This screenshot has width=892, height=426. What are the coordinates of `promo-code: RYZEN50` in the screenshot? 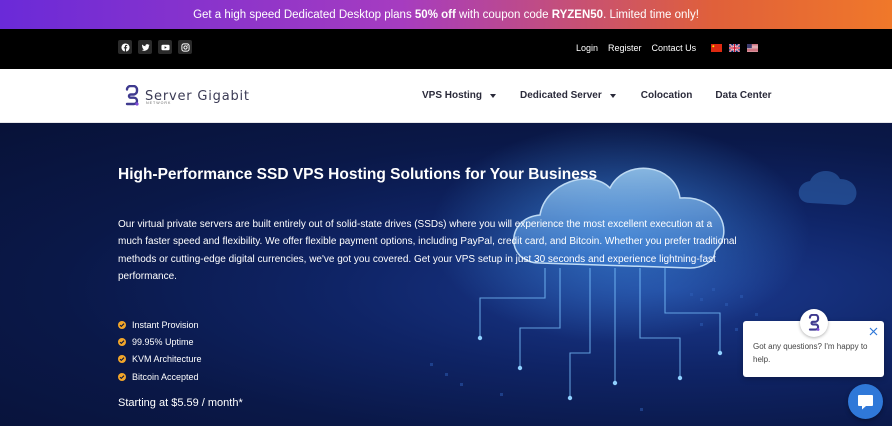 It's located at (577, 14).